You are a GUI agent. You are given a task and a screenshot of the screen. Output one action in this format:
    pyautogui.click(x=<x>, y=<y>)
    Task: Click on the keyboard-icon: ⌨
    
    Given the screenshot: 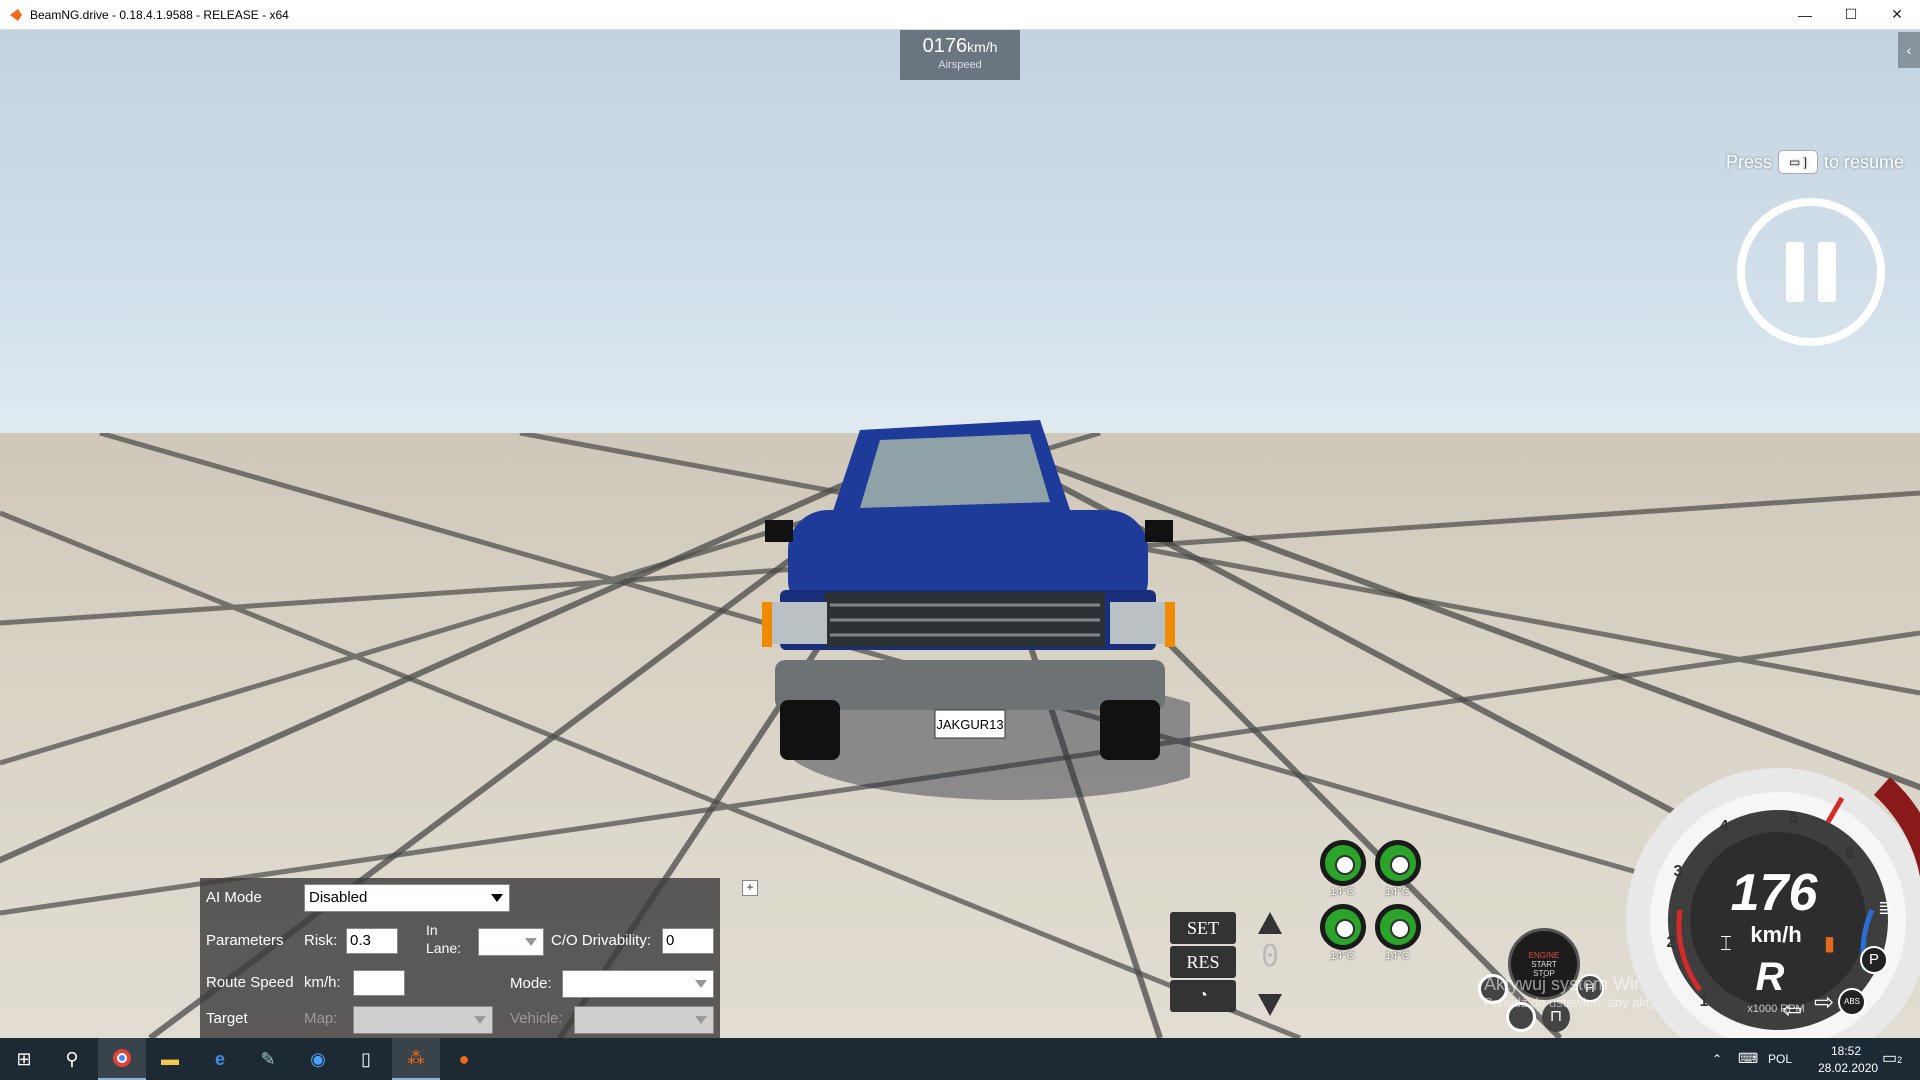 What is the action you would take?
    pyautogui.click(x=1748, y=1058)
    